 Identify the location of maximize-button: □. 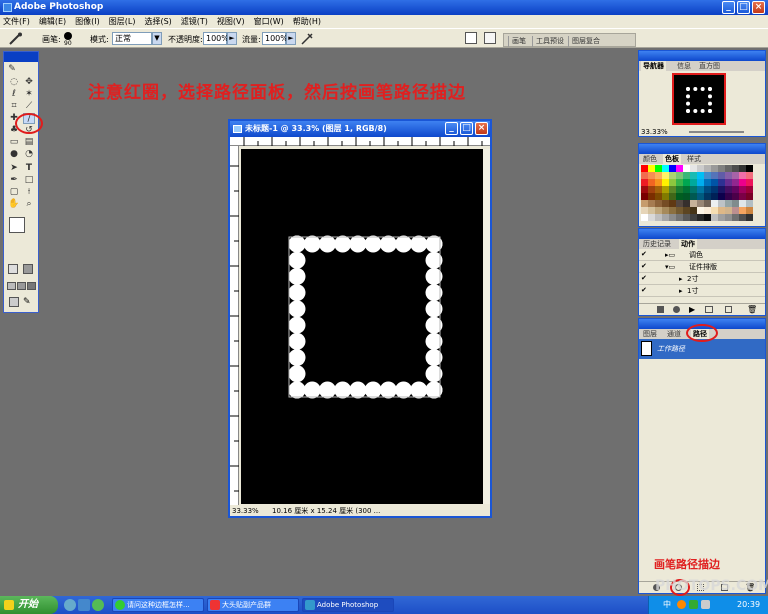
(743, 7).